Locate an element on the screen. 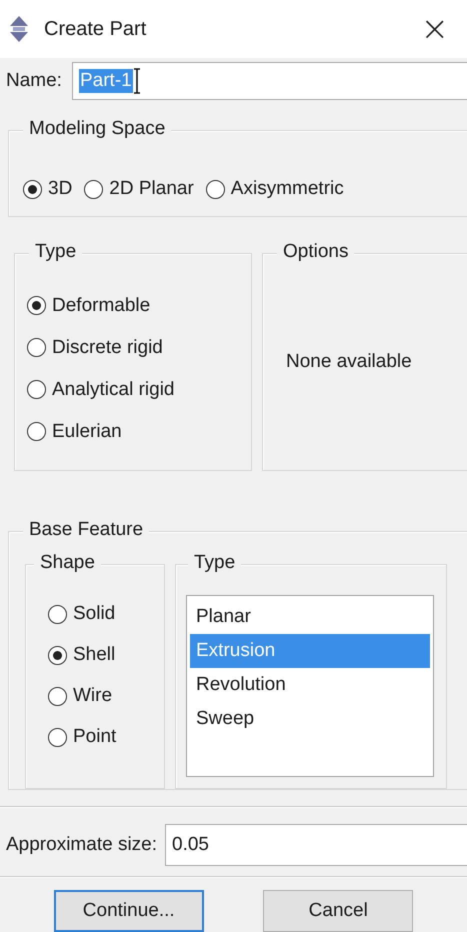  radio-option: Analytical rigid is located at coordinates (139, 389).